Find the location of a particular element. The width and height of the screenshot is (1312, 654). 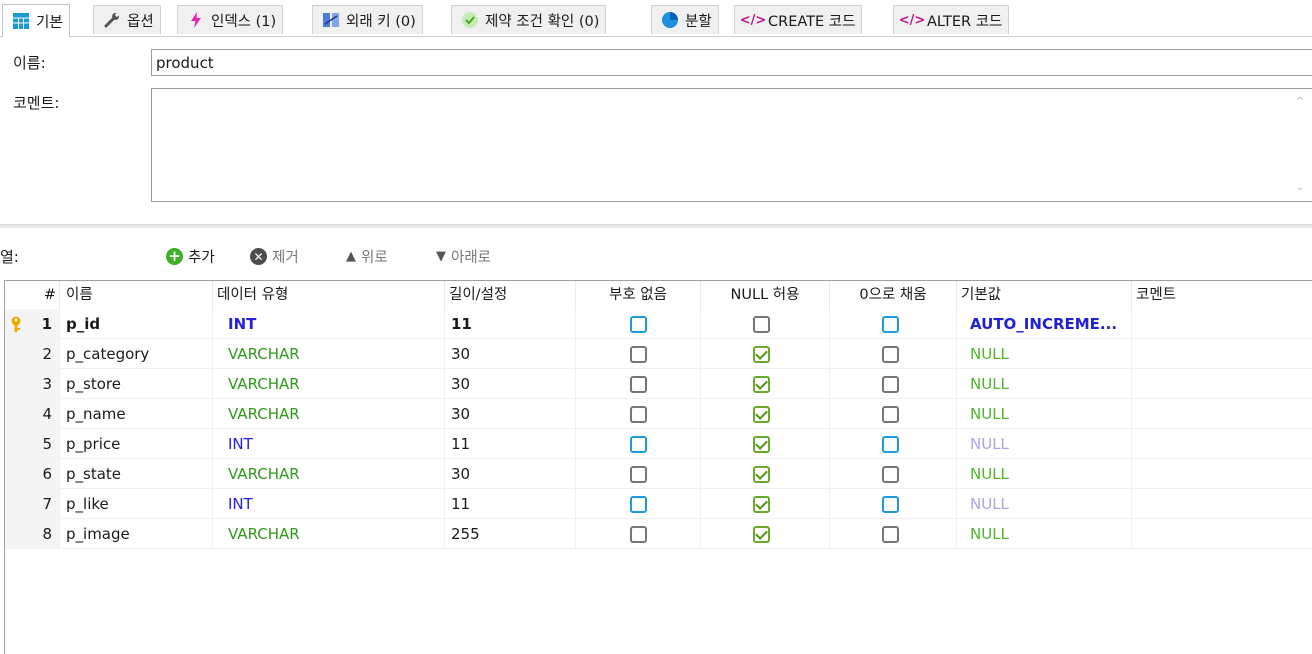

scroll-up-arrow-icon: ^ is located at coordinates (1301, 102).